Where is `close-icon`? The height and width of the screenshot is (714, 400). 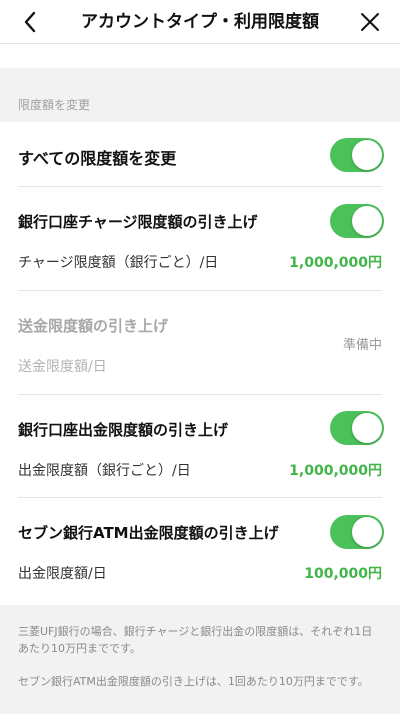 close-icon is located at coordinates (370, 22).